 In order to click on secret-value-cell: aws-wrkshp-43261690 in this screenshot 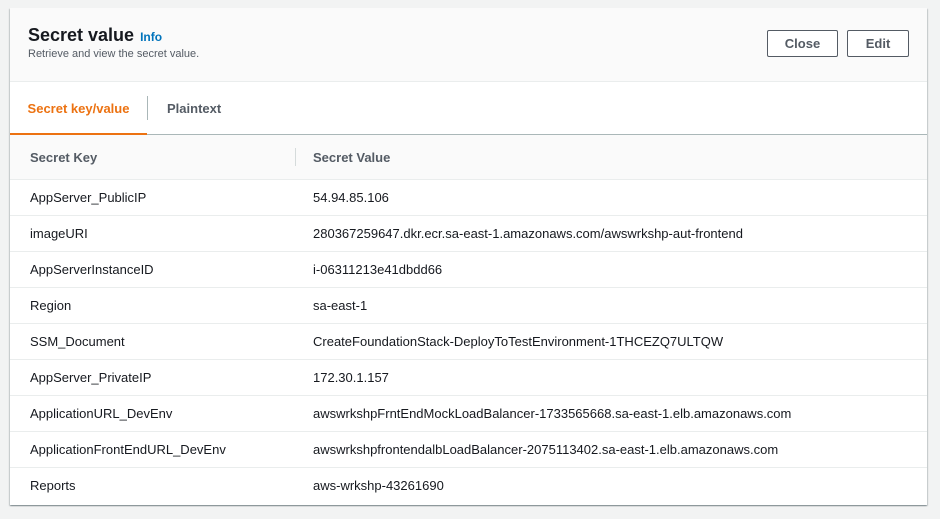, I will do `click(378, 485)`.